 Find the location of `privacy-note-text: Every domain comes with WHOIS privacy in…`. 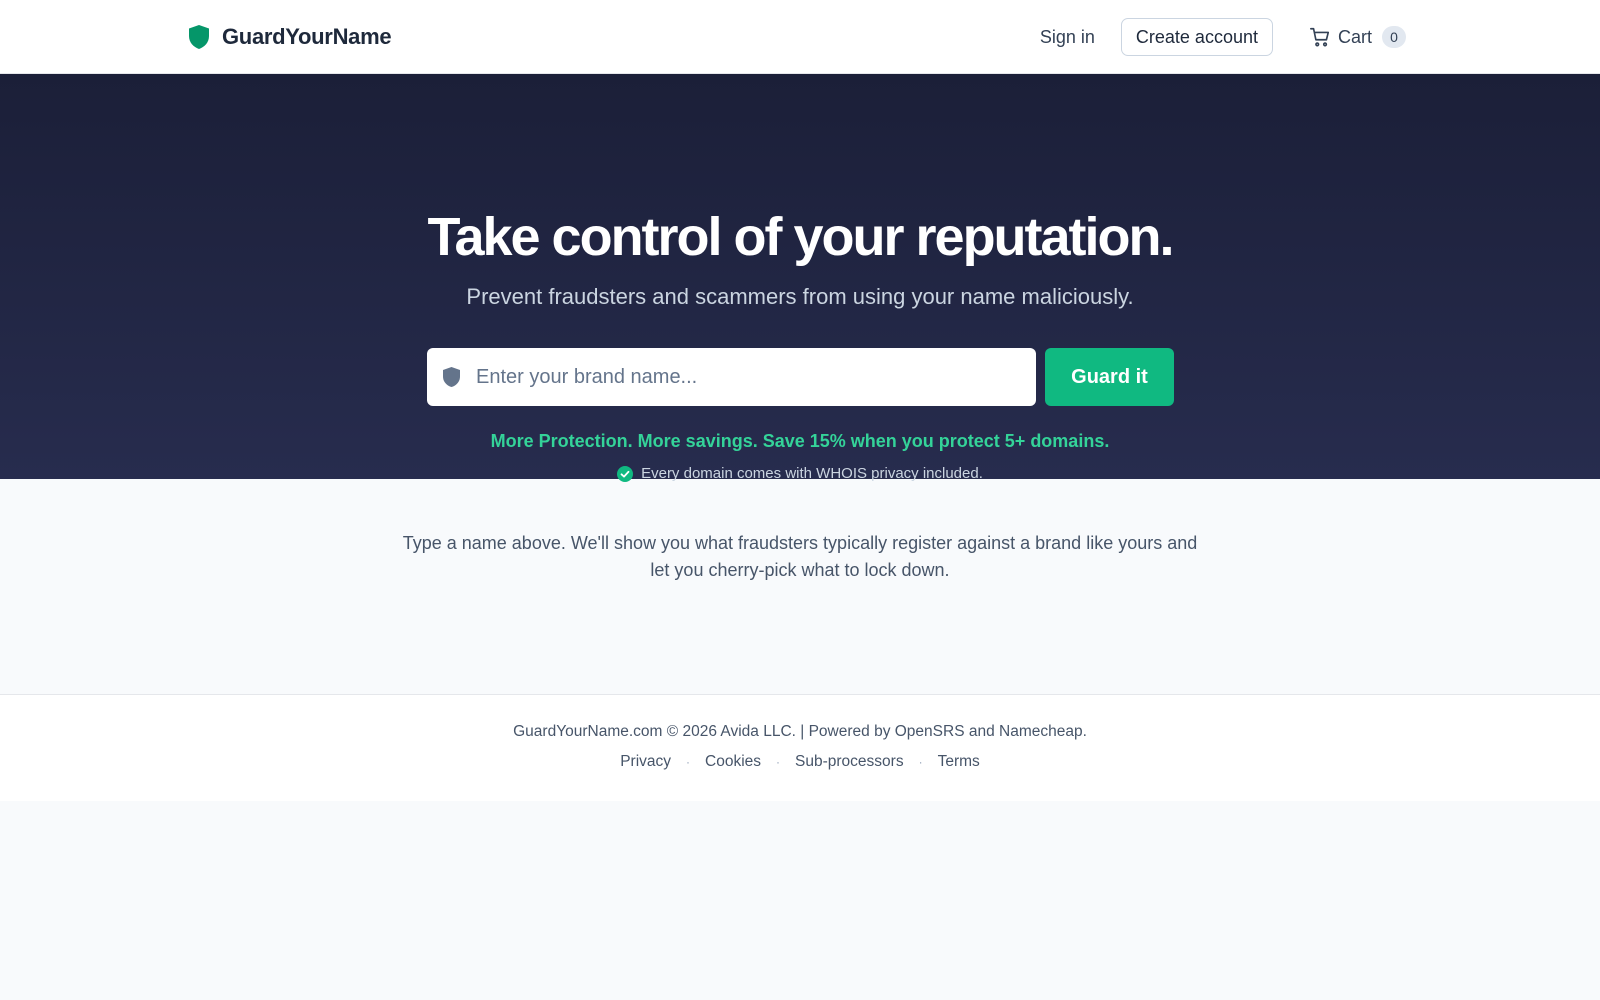

privacy-note-text: Every domain comes with WHOIS privacy in… is located at coordinates (812, 473).